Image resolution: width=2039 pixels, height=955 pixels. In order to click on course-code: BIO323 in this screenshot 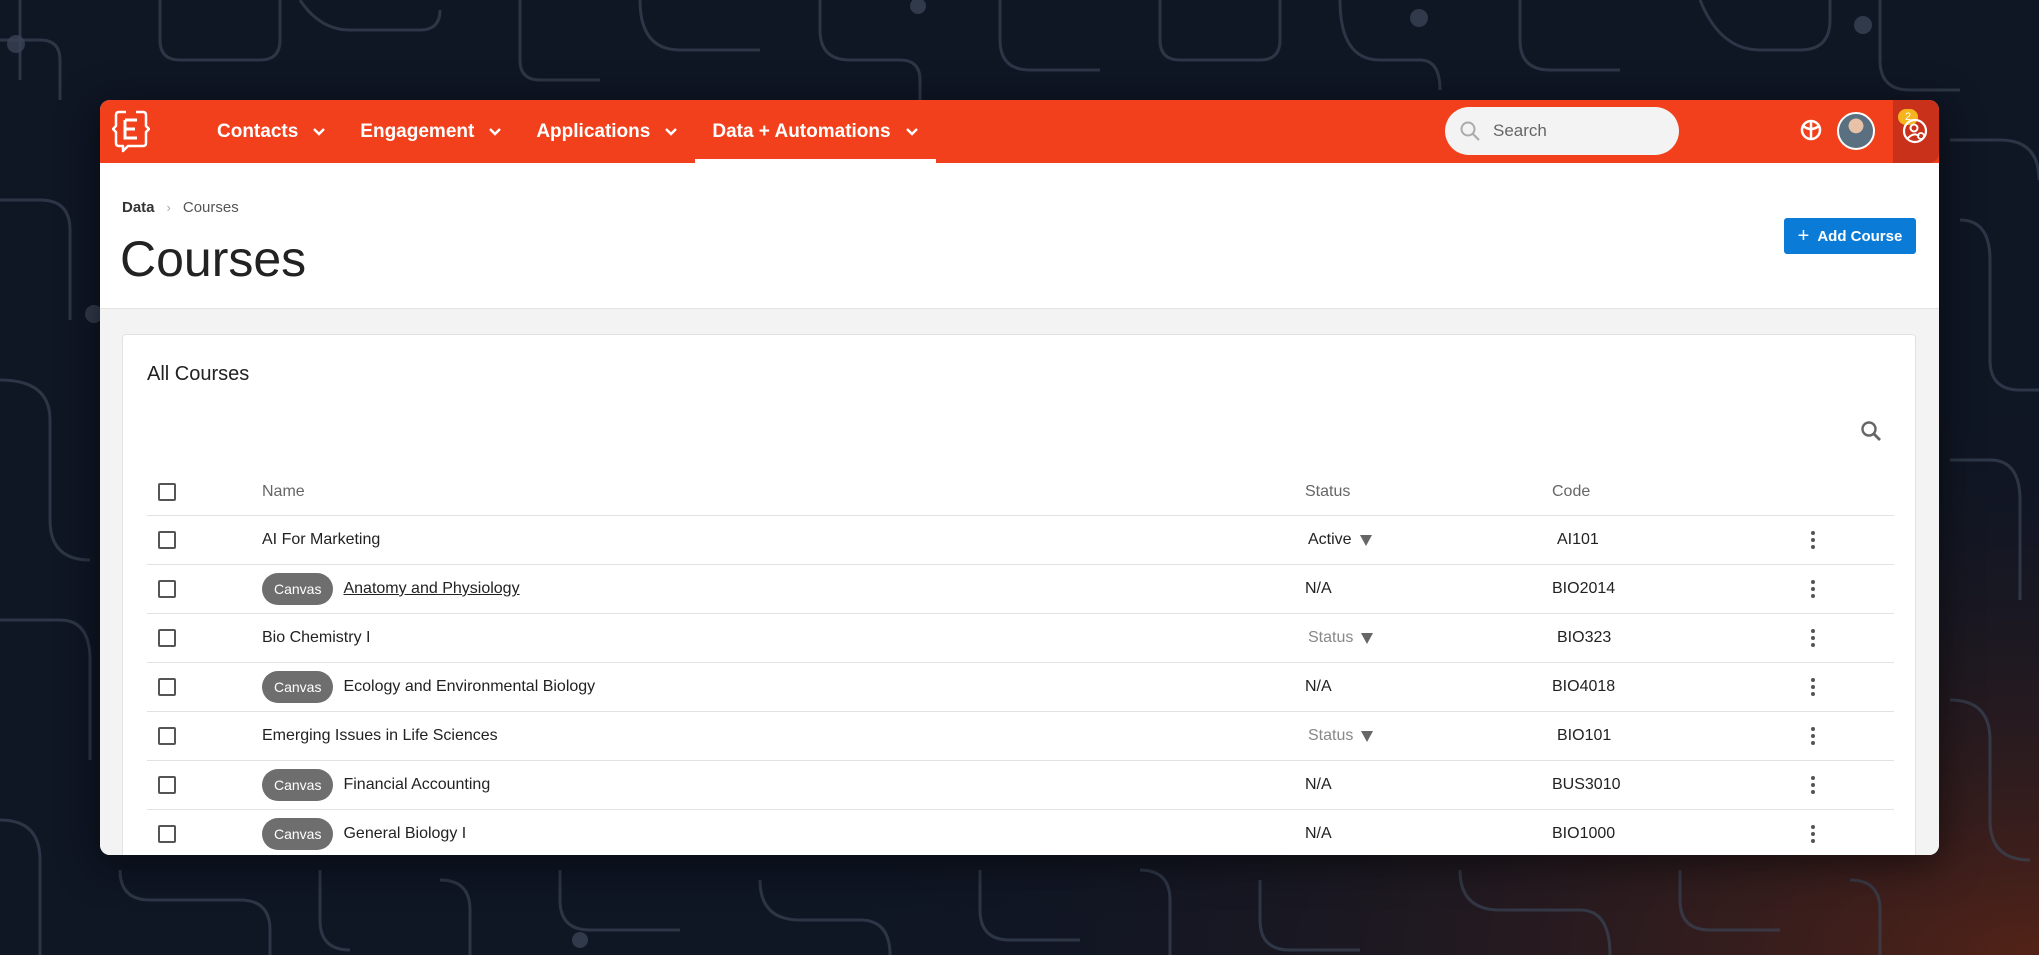, I will do `click(1584, 637)`.